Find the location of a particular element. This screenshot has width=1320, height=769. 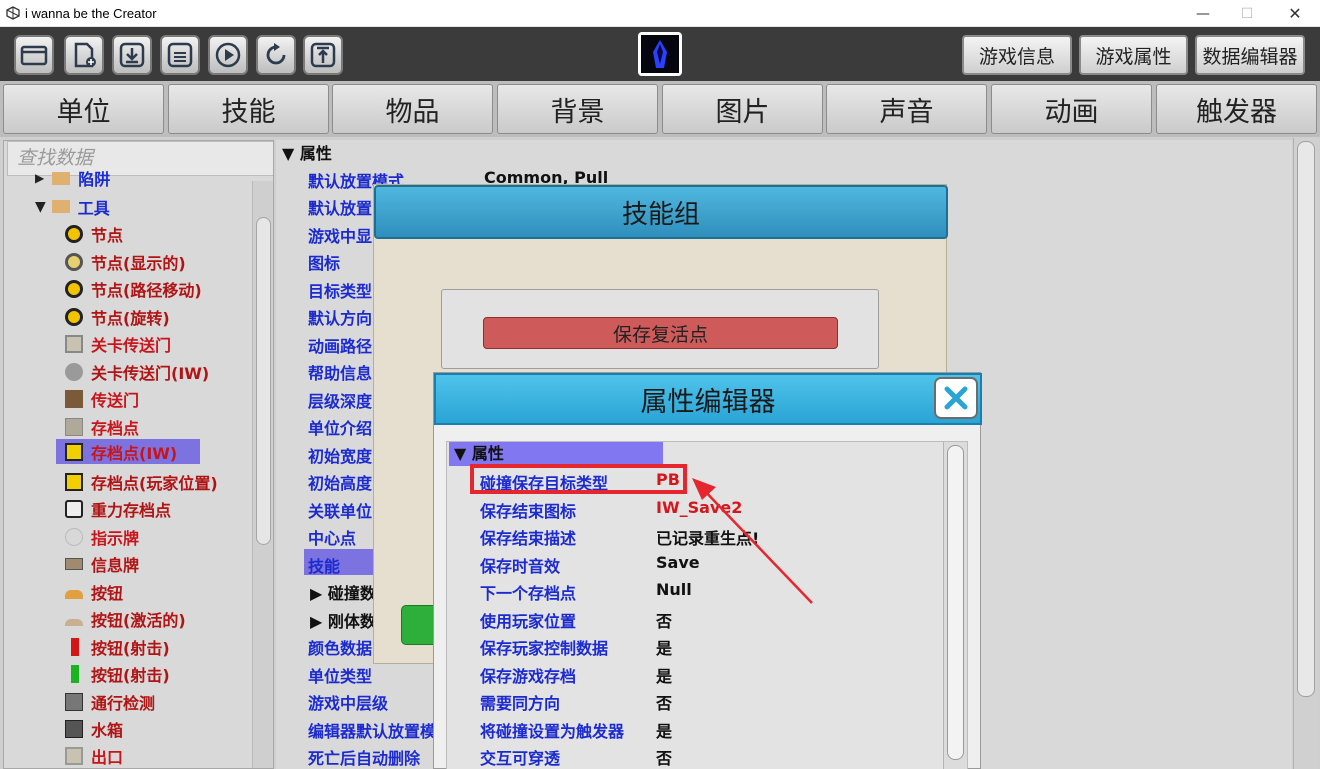

editor-section-header: ▼ 属性 is located at coordinates (556, 454).